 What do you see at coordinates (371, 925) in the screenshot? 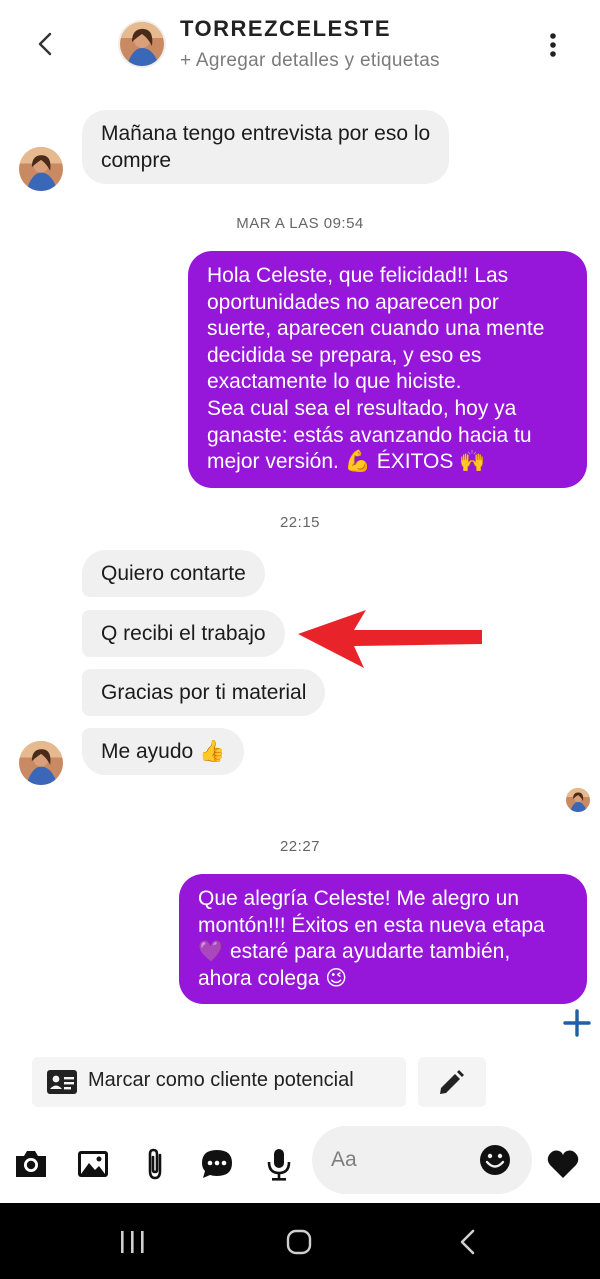
I see `message-line: montón!!! Éxitos en esta nueva etapa` at bounding box center [371, 925].